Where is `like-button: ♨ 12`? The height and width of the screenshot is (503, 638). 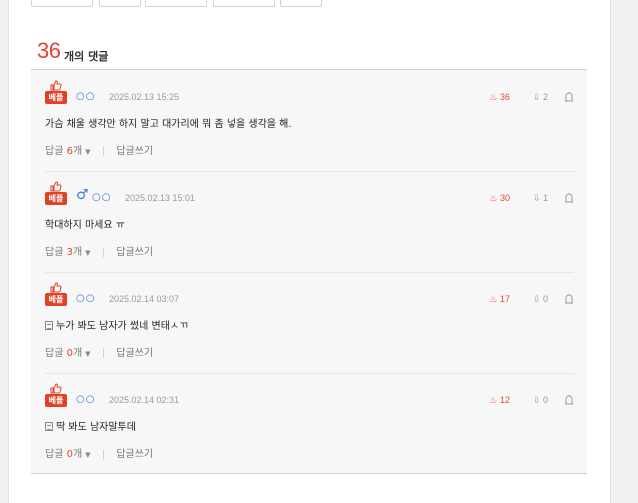 like-button: ♨ 12 is located at coordinates (499, 400).